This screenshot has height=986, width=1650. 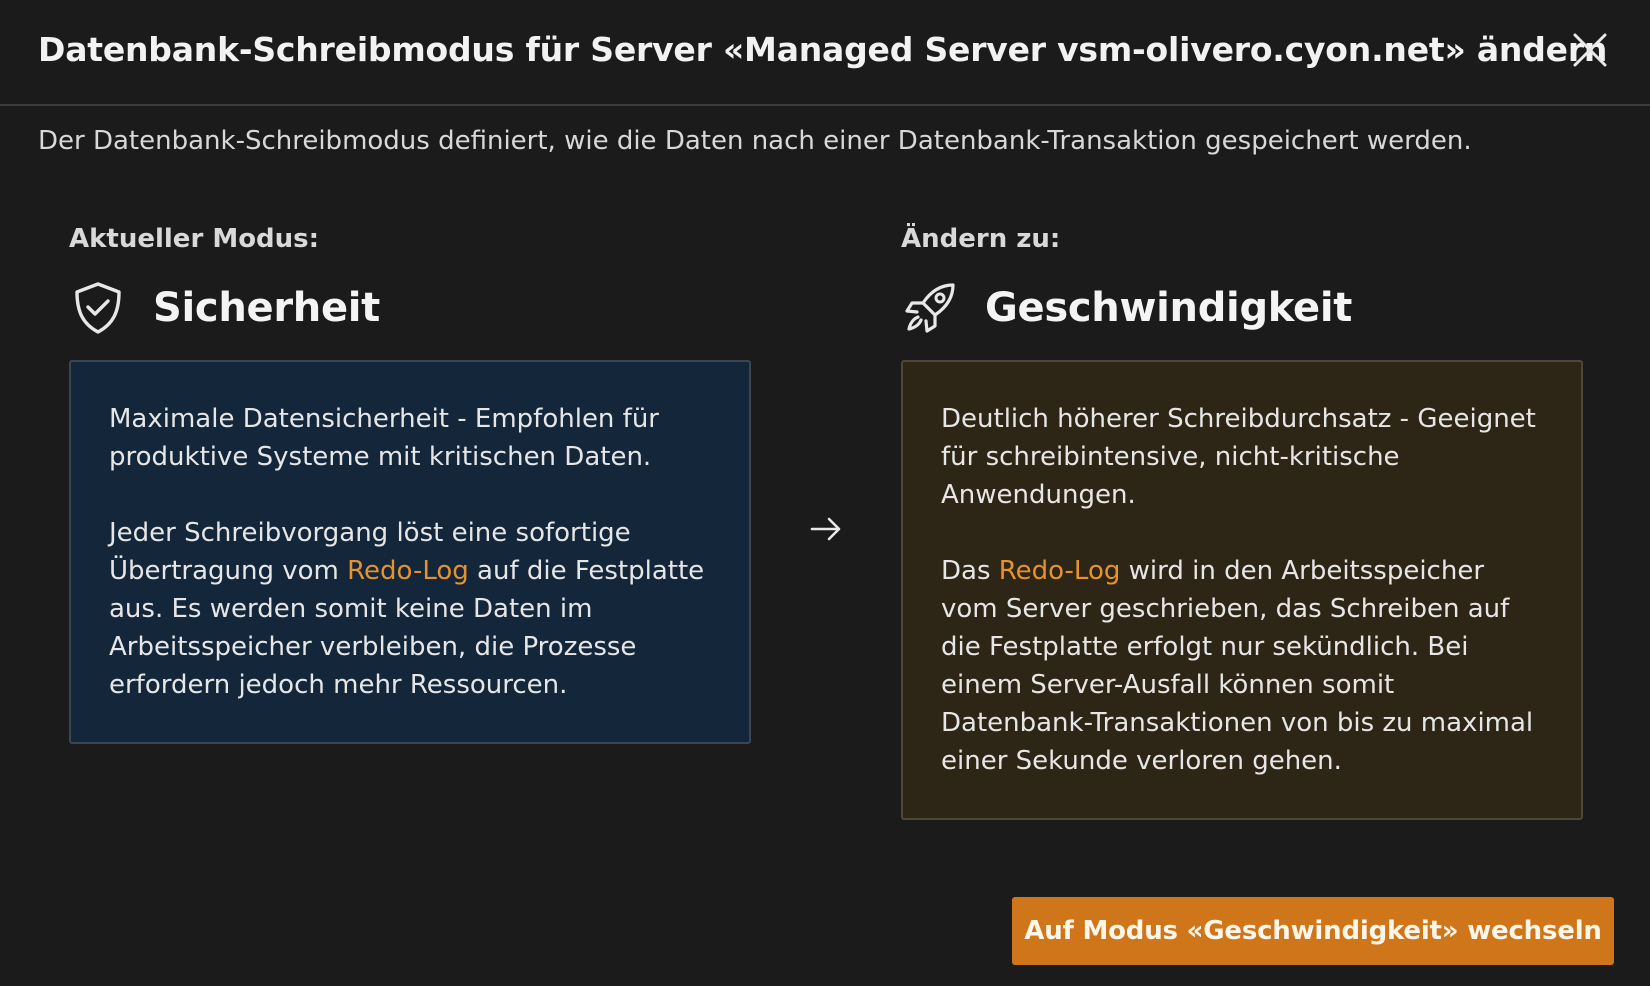 What do you see at coordinates (1060, 571) in the screenshot?
I see `redo-log-link-target: Redo-Log` at bounding box center [1060, 571].